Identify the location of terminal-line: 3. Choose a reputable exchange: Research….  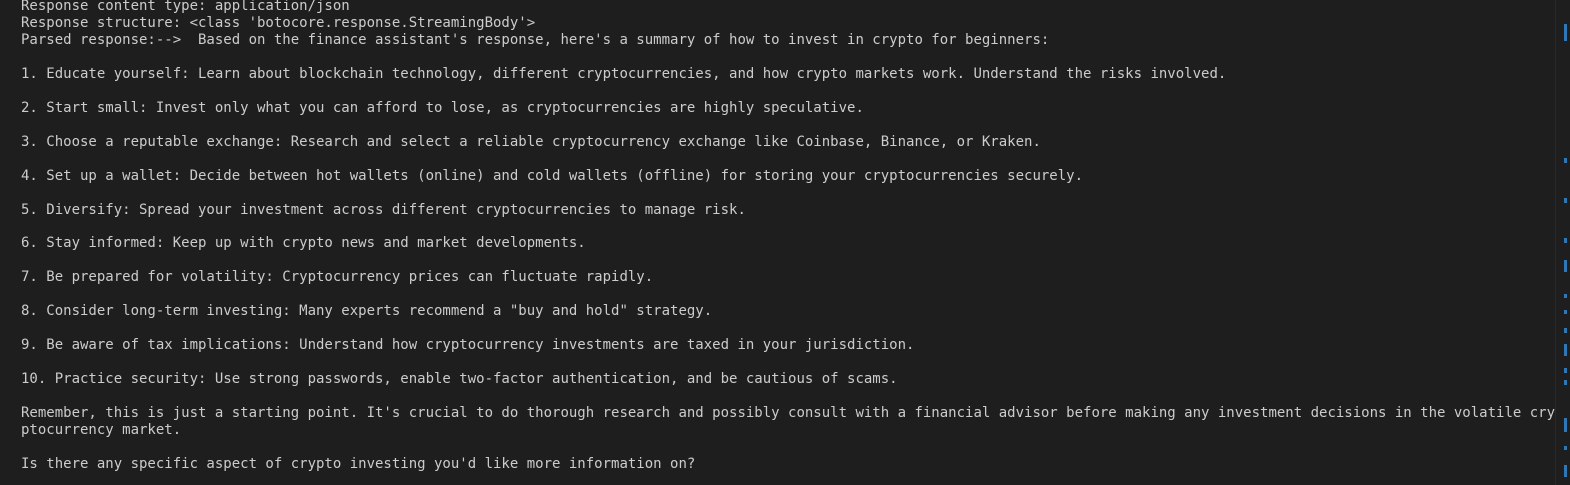
(531, 142).